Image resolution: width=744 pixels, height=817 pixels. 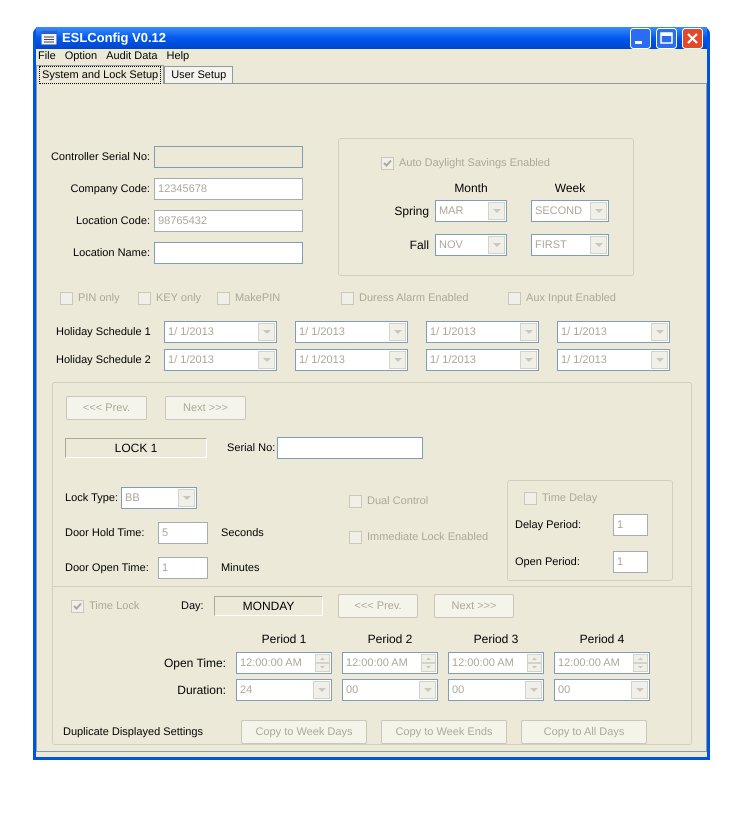 I want to click on field-label: Open Period:, so click(x=548, y=562).